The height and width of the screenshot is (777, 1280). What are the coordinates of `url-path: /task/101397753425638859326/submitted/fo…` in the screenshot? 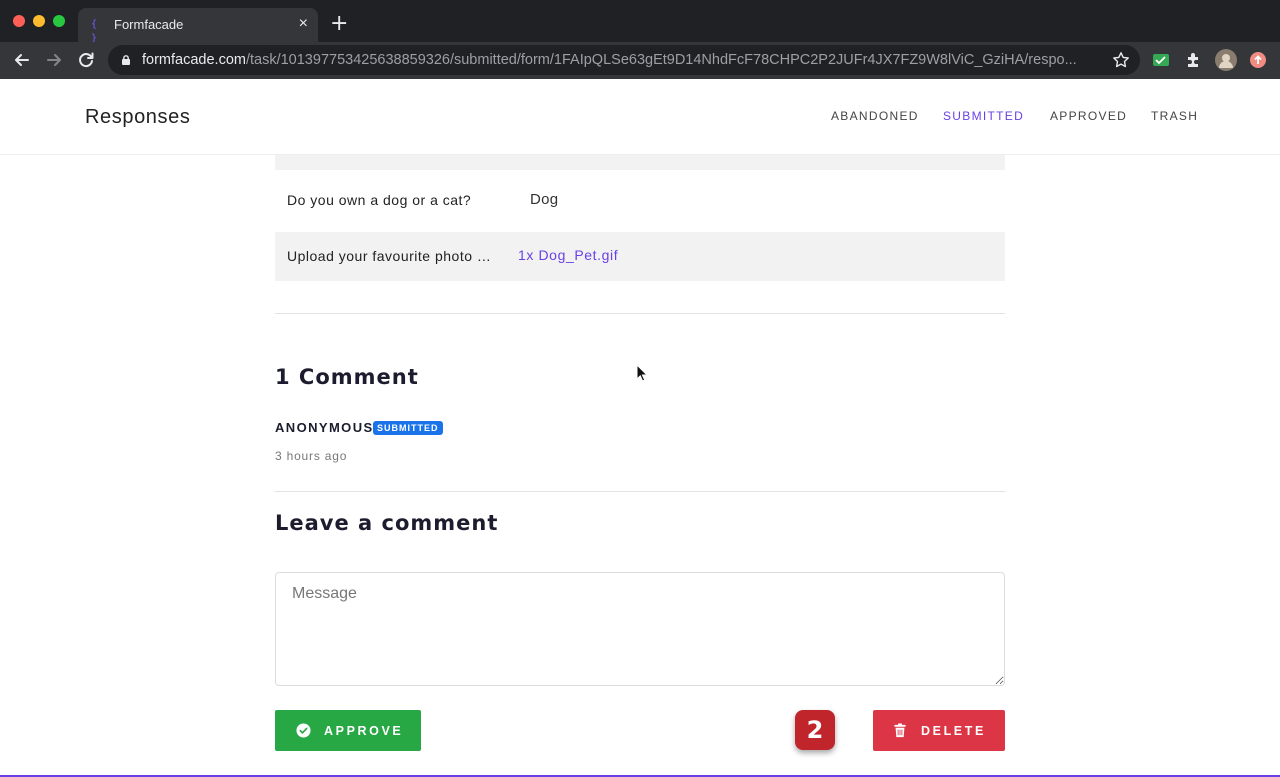 It's located at (661, 60).